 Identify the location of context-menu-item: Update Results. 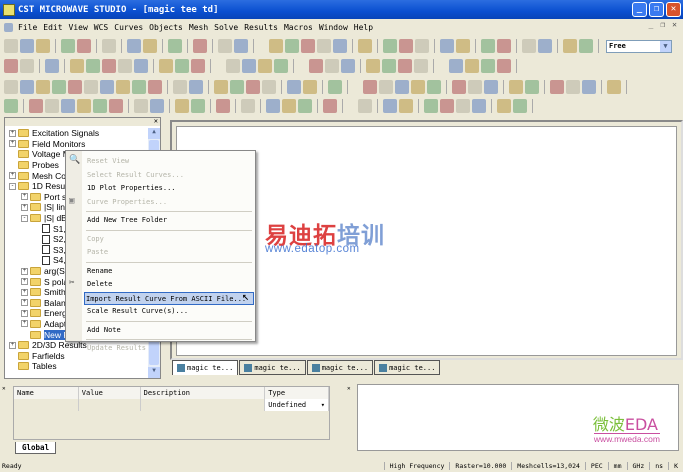
(170, 348).